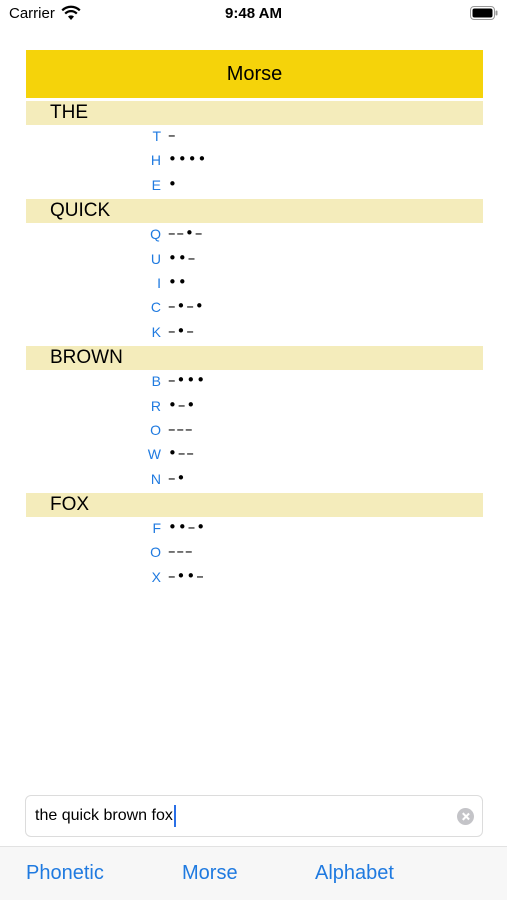 This screenshot has height=900, width=507. I want to click on letter-char: X, so click(156, 576).